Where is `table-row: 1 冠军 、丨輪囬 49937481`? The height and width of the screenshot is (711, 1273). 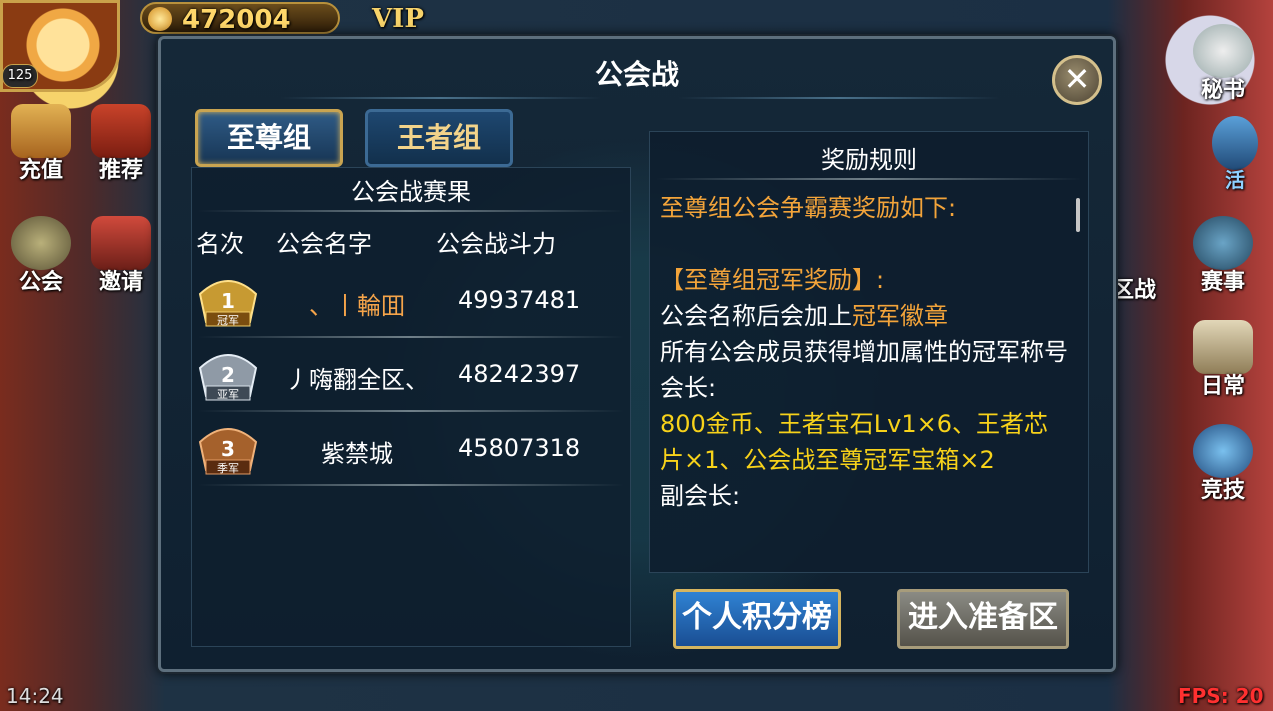
table-row: 1 冠军 、丨輪囬 49937481 is located at coordinates (412, 303).